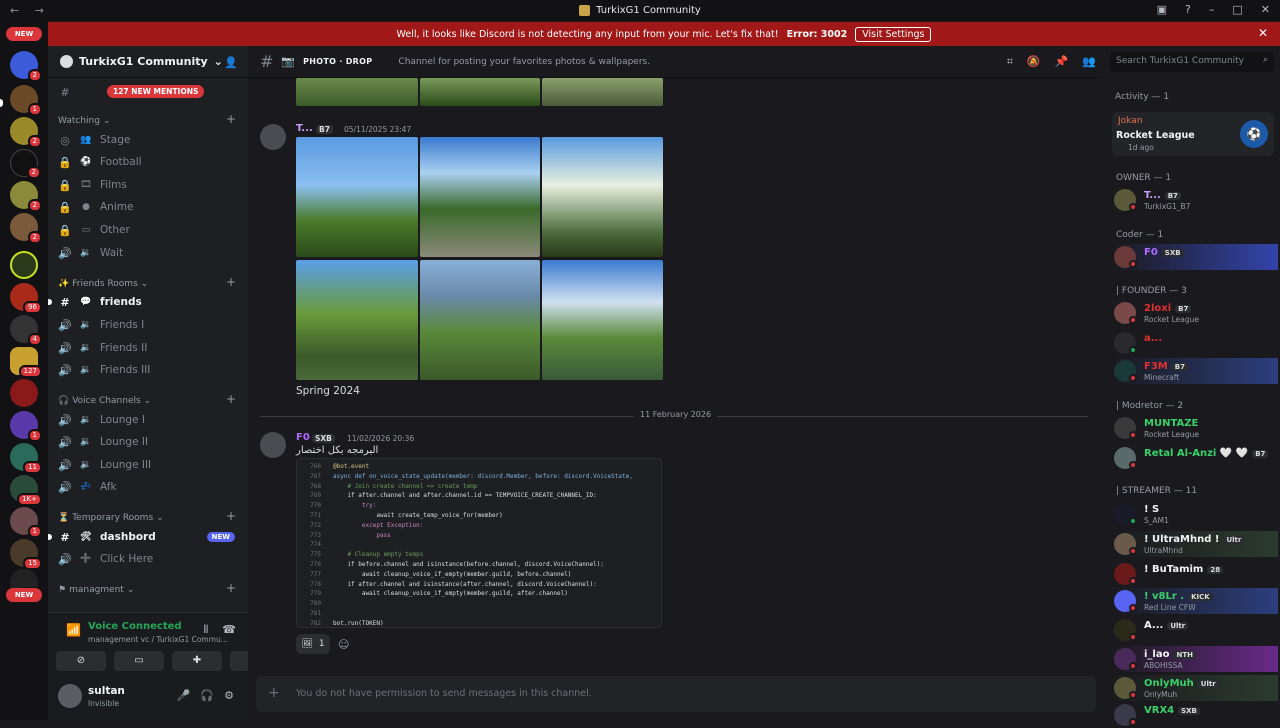 The image size is (1280, 728). Describe the element at coordinates (1162, 9) in the screenshot. I see `inbox-icon: ▣` at that location.